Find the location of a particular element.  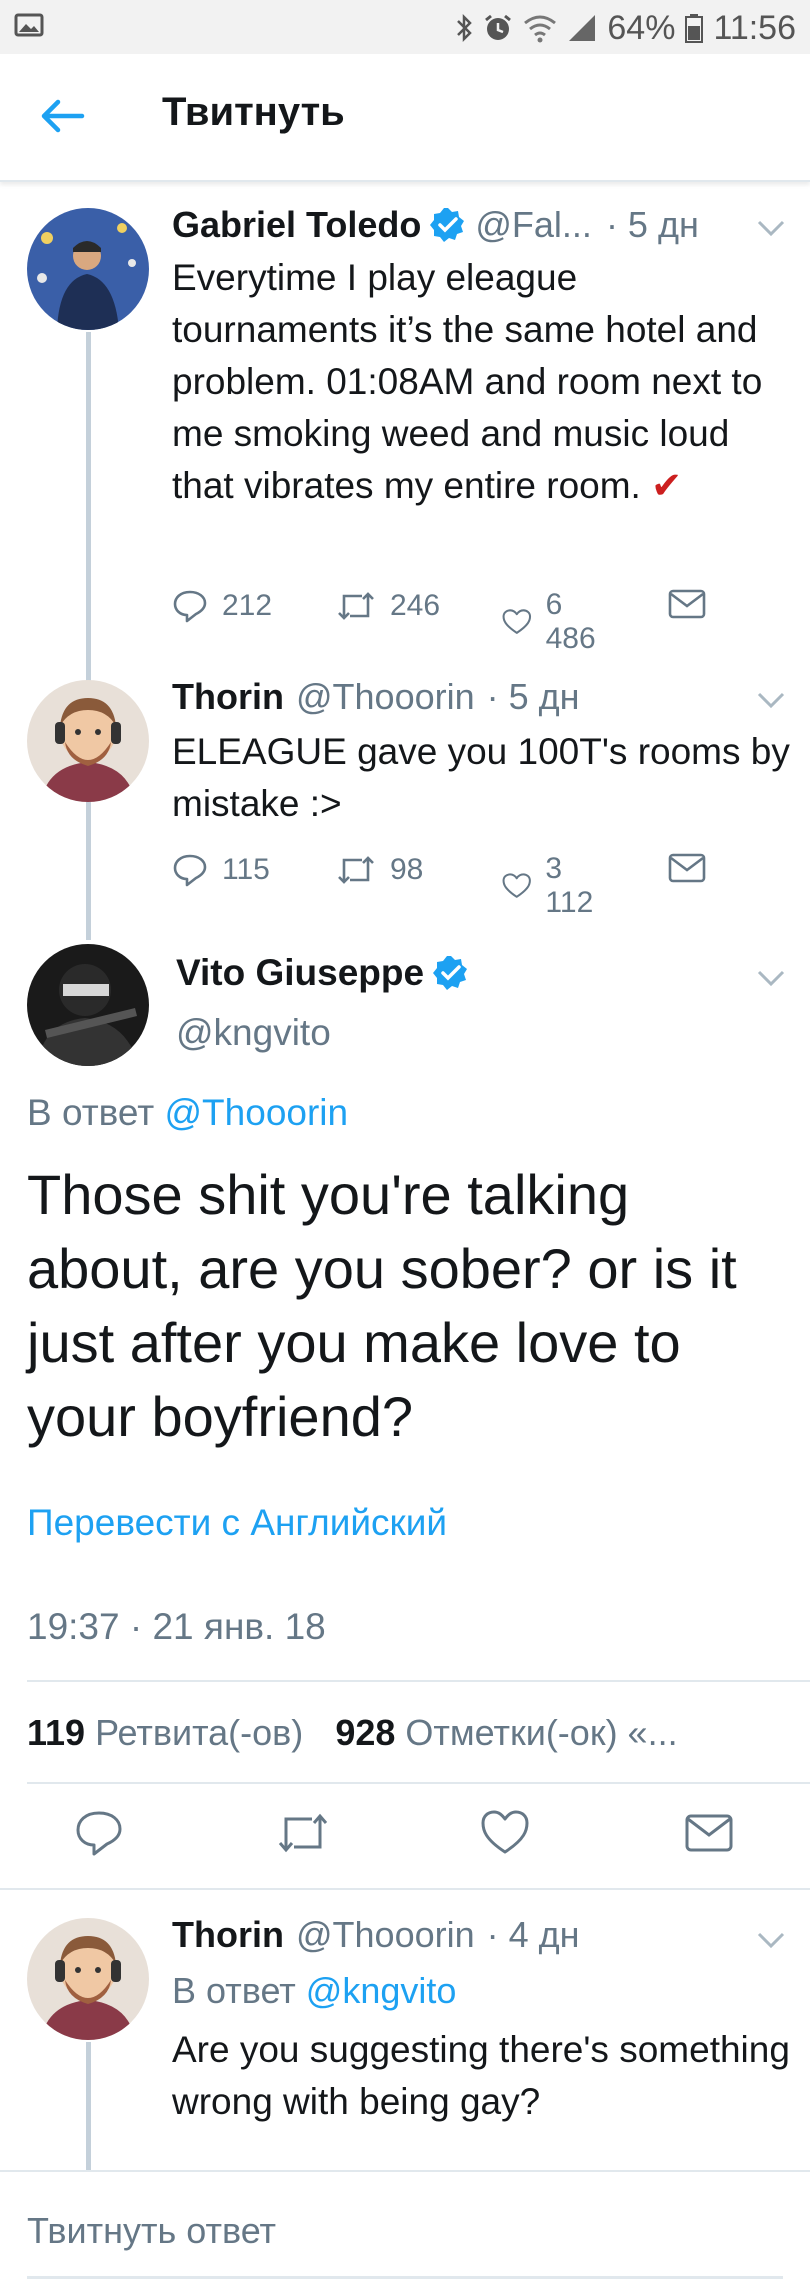

compose-placeholder: Твитнуть ответ is located at coordinates (151, 2231).